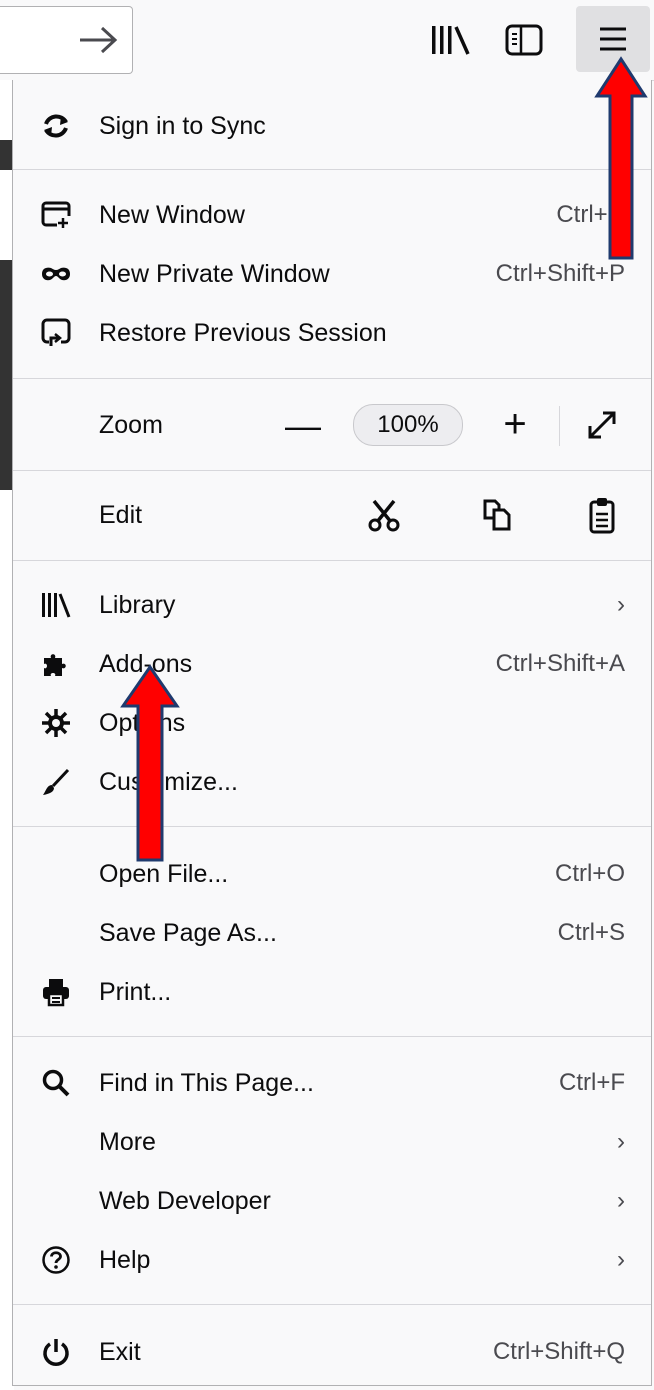 This screenshot has height=1390, width=654. I want to click on menu-item-exit: Exit Ctrl+Shift+Q, so click(332, 1352).